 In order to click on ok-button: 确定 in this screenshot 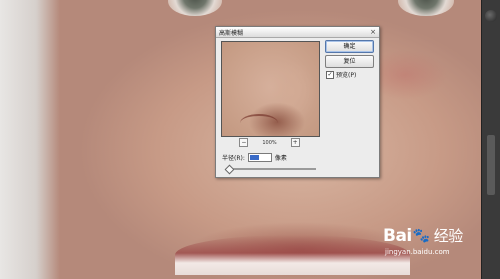, I will do `click(349, 46)`.